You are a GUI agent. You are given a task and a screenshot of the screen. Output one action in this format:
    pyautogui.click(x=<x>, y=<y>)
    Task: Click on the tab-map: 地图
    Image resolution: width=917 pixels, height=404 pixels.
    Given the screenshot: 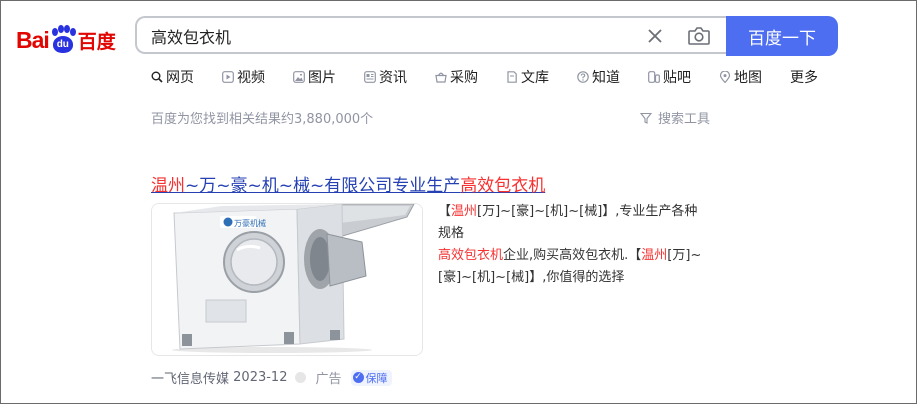 What is the action you would take?
    pyautogui.click(x=740, y=77)
    